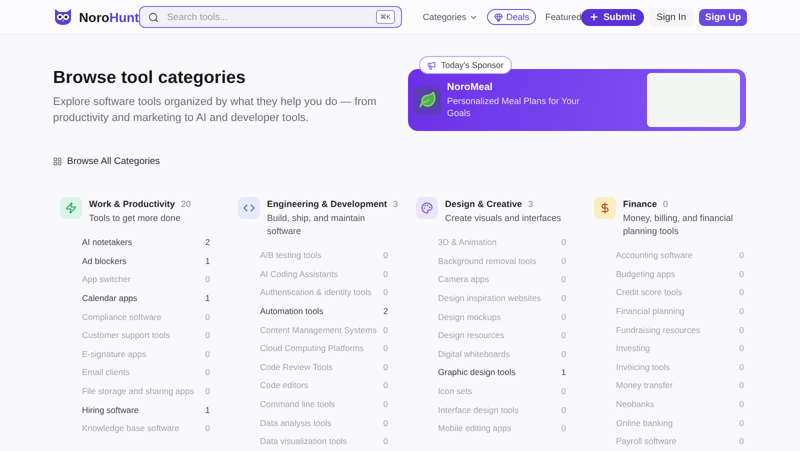 The height and width of the screenshot is (451, 800). I want to click on dollar-icon, so click(605, 208).